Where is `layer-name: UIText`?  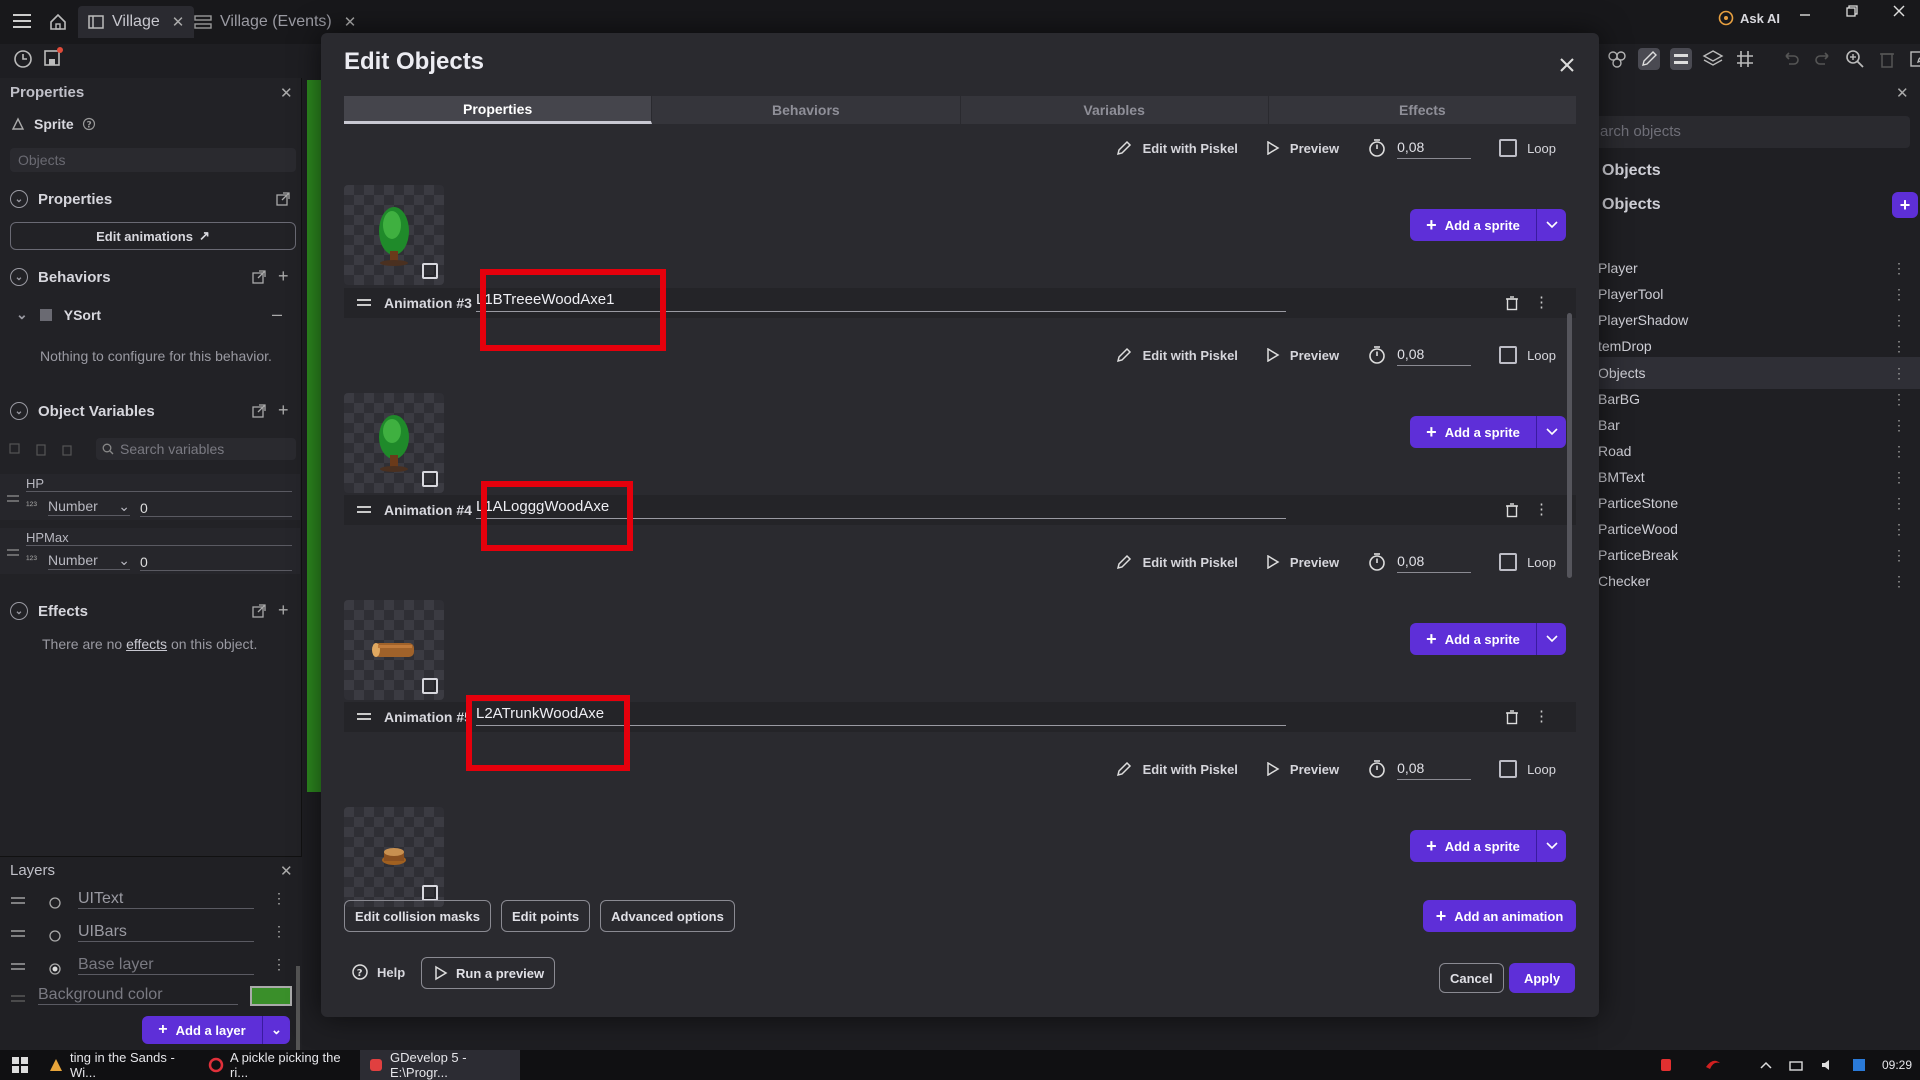 layer-name: UIText is located at coordinates (166, 899).